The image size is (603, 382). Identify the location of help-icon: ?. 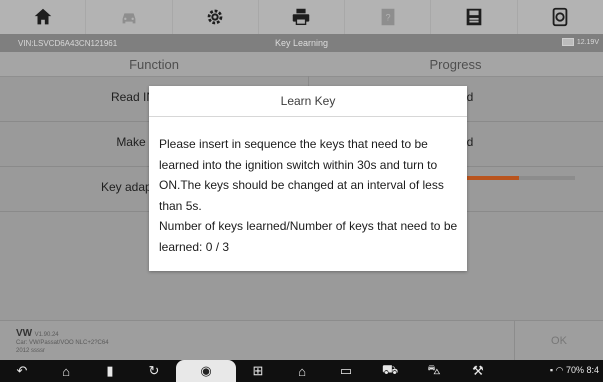
(388, 17).